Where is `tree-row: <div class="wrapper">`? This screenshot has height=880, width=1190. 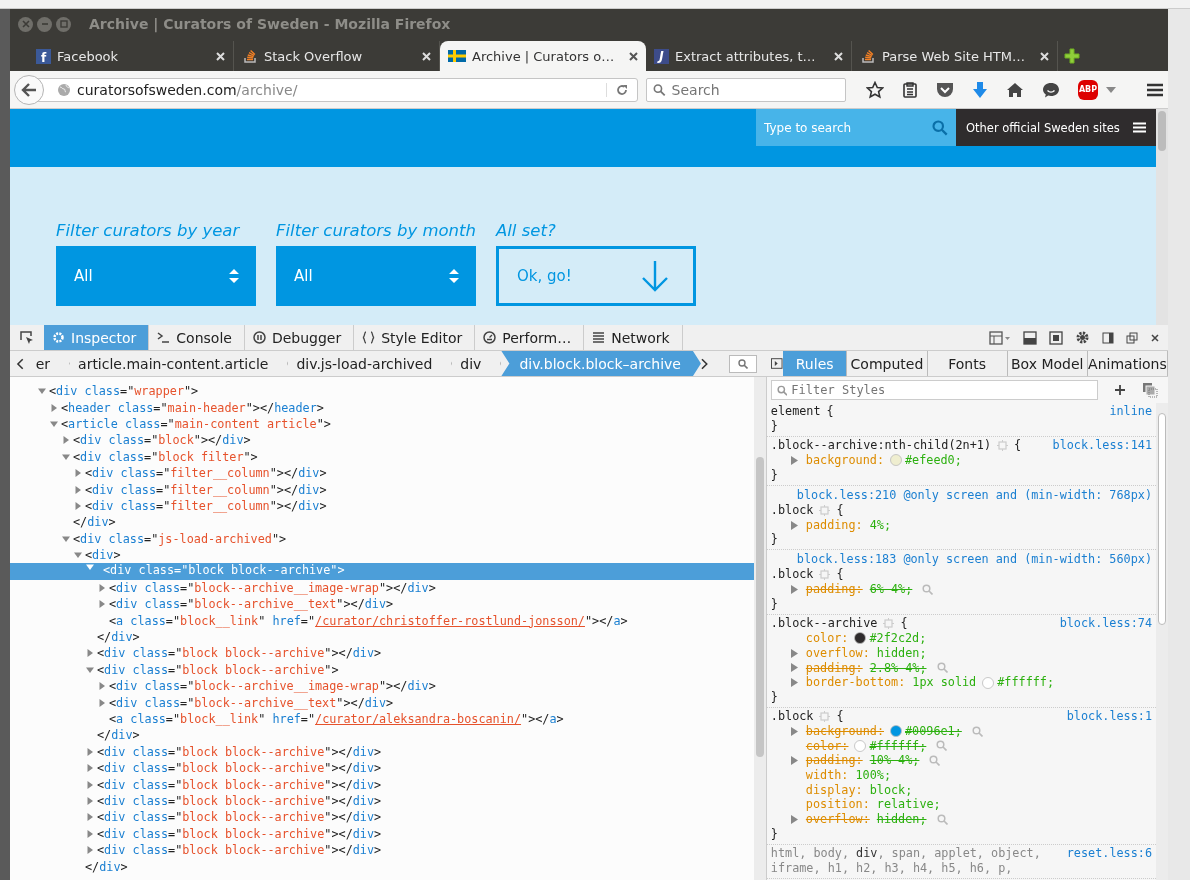
tree-row: <div class="wrapper"> is located at coordinates (382, 391).